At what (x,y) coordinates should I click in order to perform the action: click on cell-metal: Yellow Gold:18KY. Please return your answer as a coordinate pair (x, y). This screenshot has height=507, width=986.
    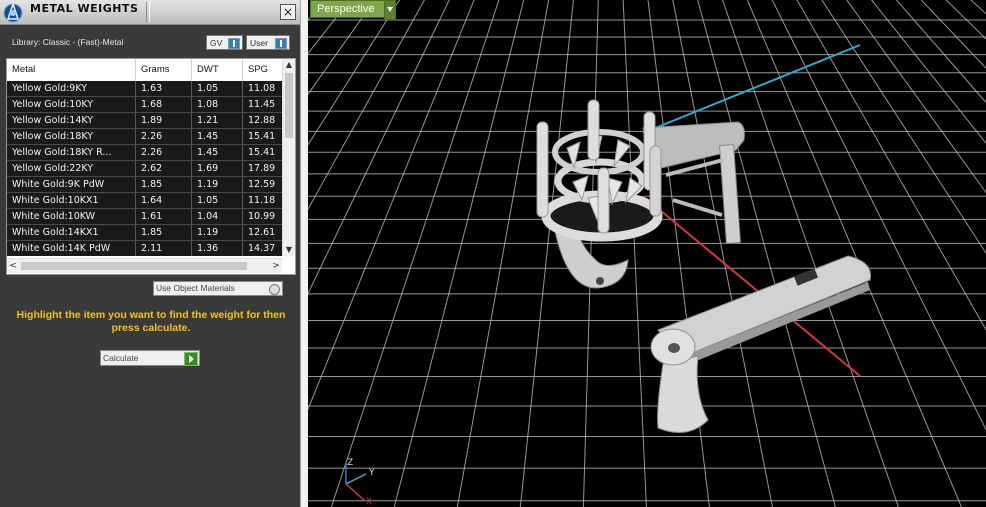
    Looking at the image, I should click on (71, 136).